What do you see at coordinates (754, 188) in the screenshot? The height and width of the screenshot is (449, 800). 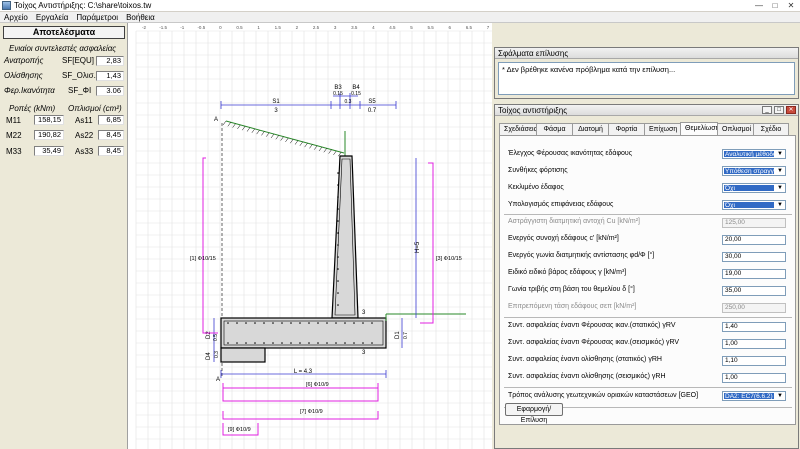 I see `sloped-ground-select: Όχι ▼` at bounding box center [754, 188].